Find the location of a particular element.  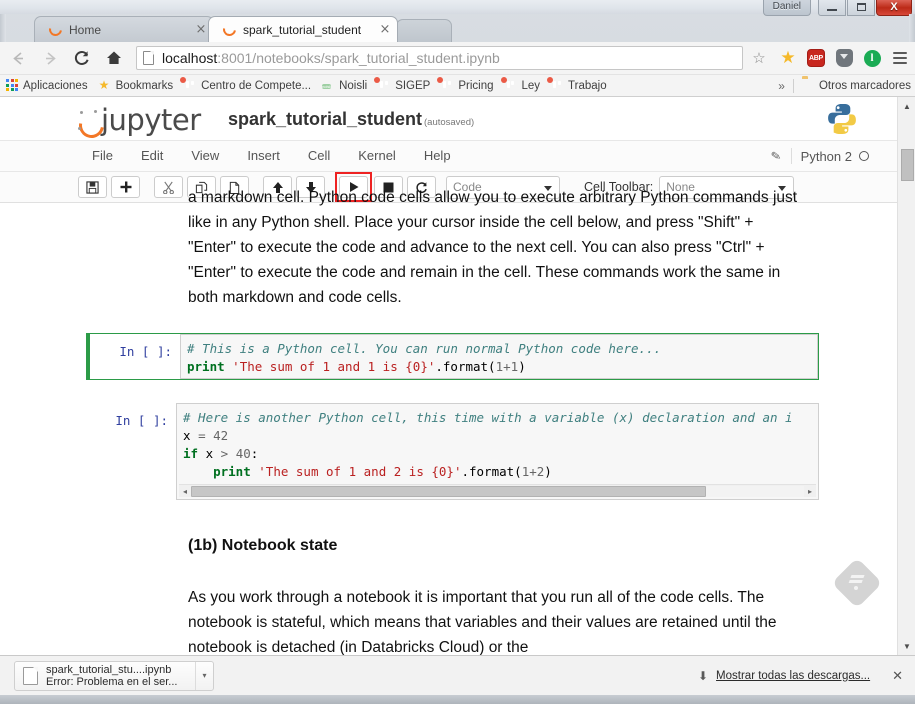

bookmark-bookmarks: ★ Bookmarks is located at coordinates (136, 85).